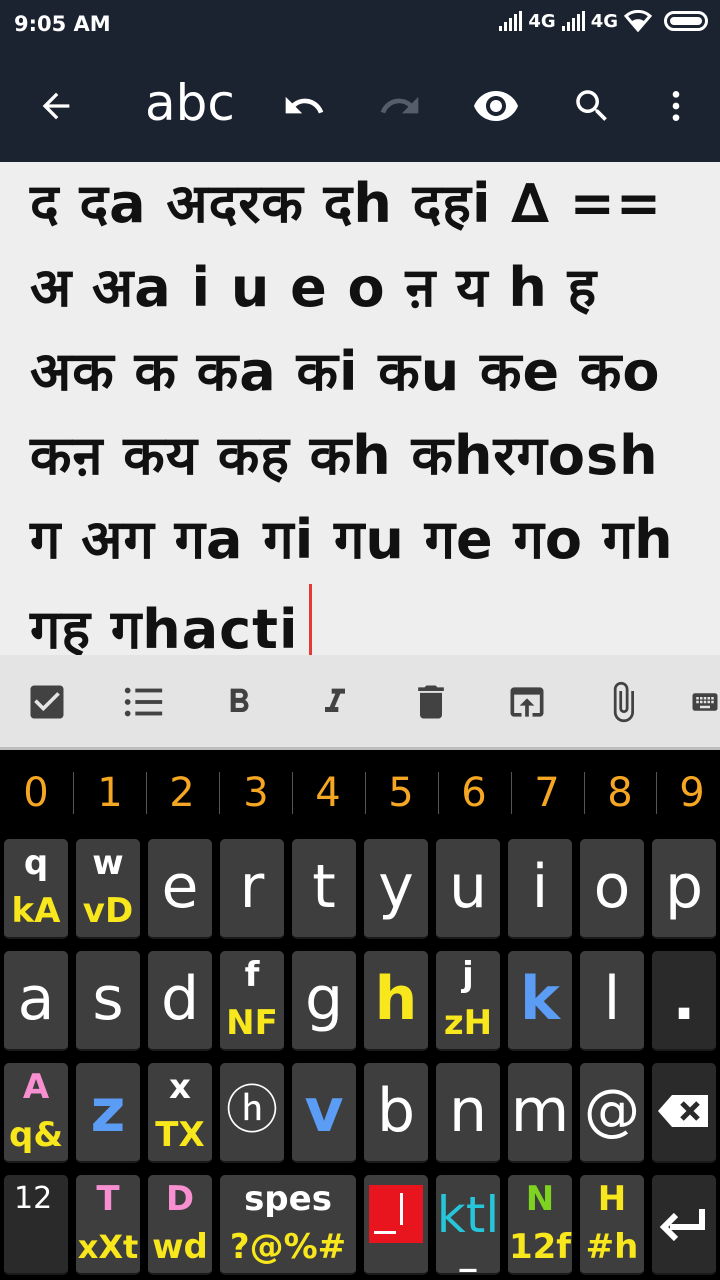 The height and width of the screenshot is (1280, 720). I want to click on key-u: u, so click(468, 889).